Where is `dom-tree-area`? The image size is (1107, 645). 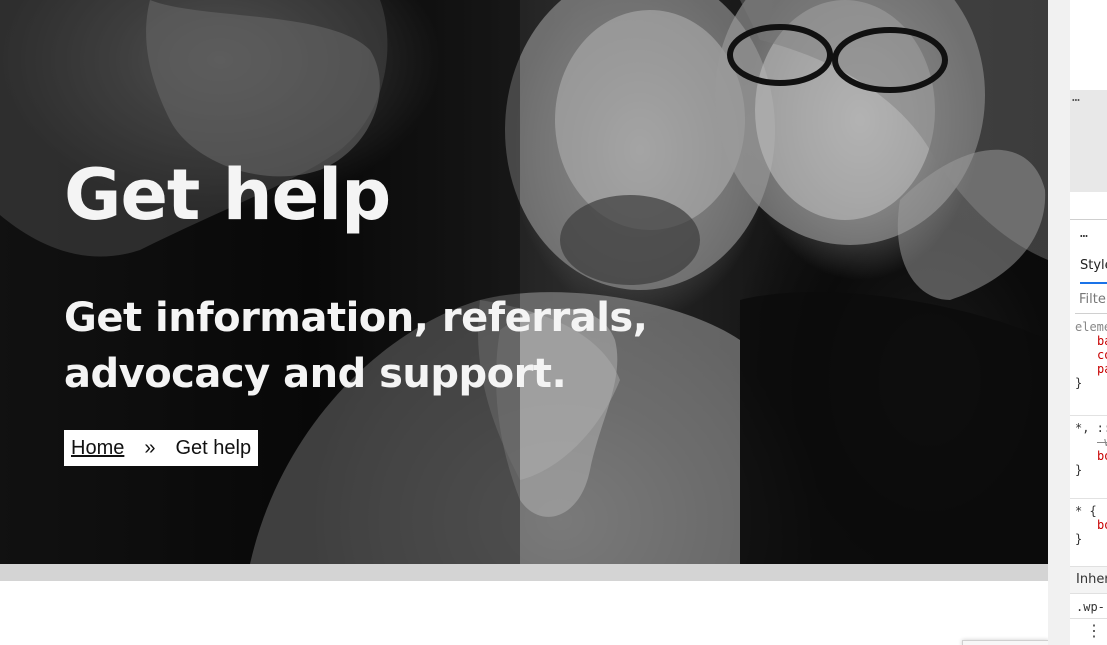 dom-tree-area is located at coordinates (1088, 45).